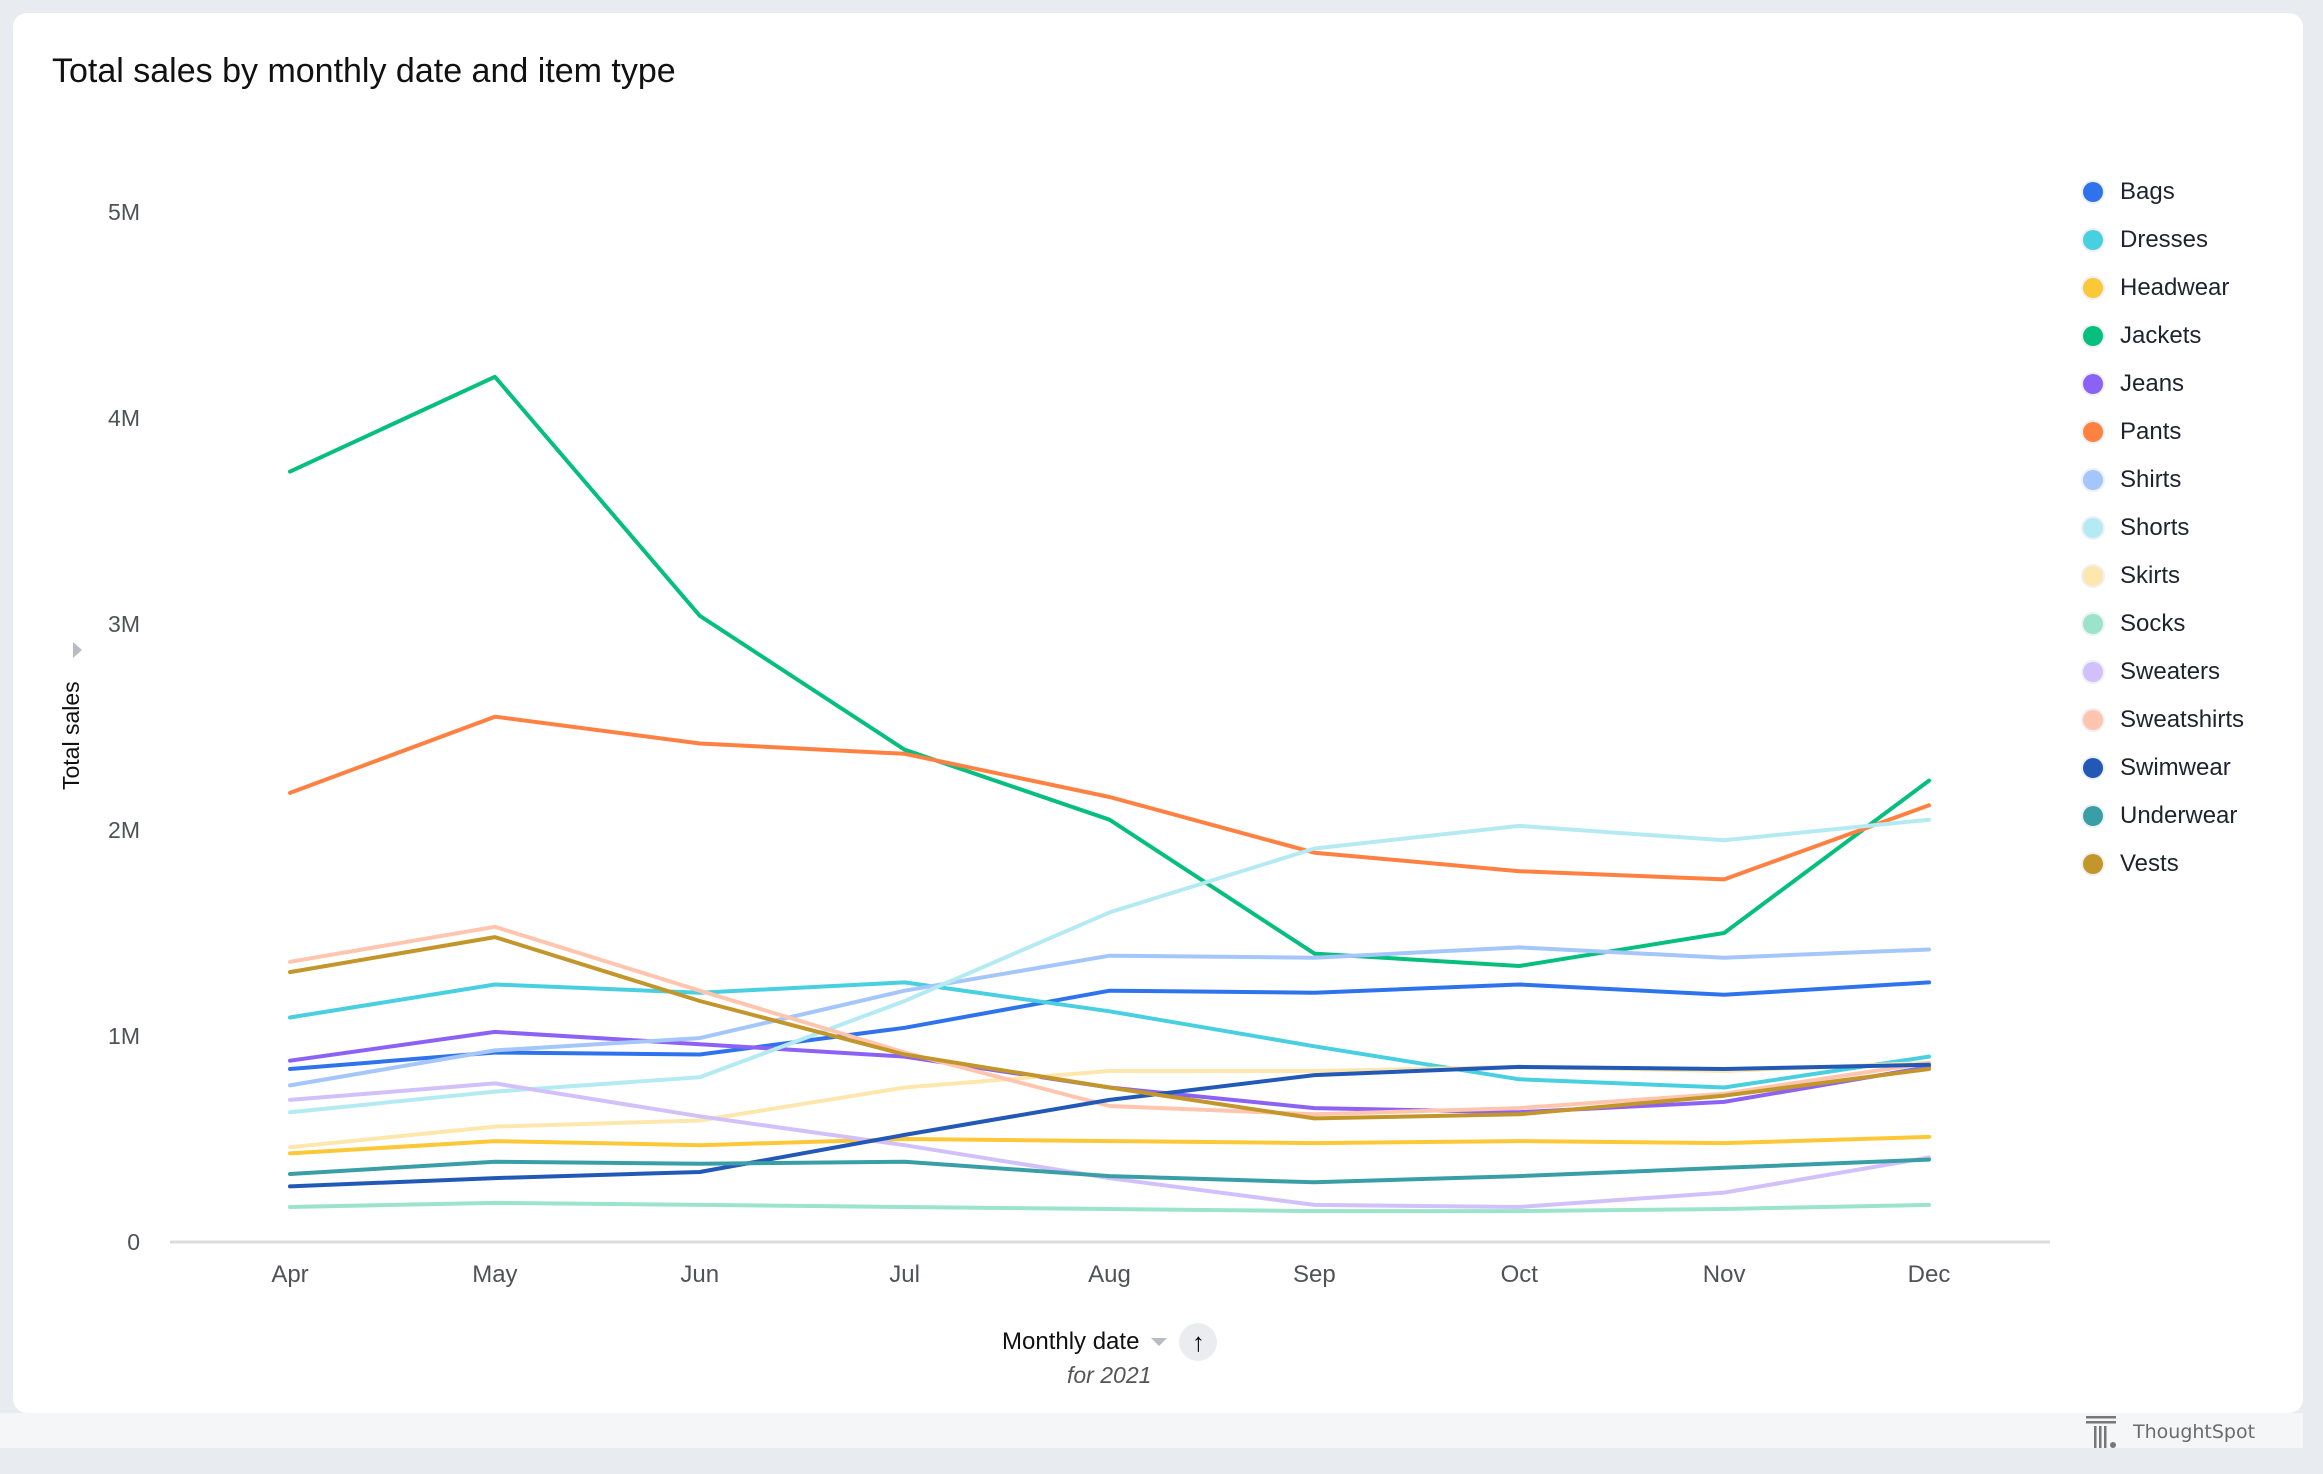 This screenshot has height=1474, width=2323. Describe the element at coordinates (904, 1274) in the screenshot. I see `x-tick-label: Jul` at that location.